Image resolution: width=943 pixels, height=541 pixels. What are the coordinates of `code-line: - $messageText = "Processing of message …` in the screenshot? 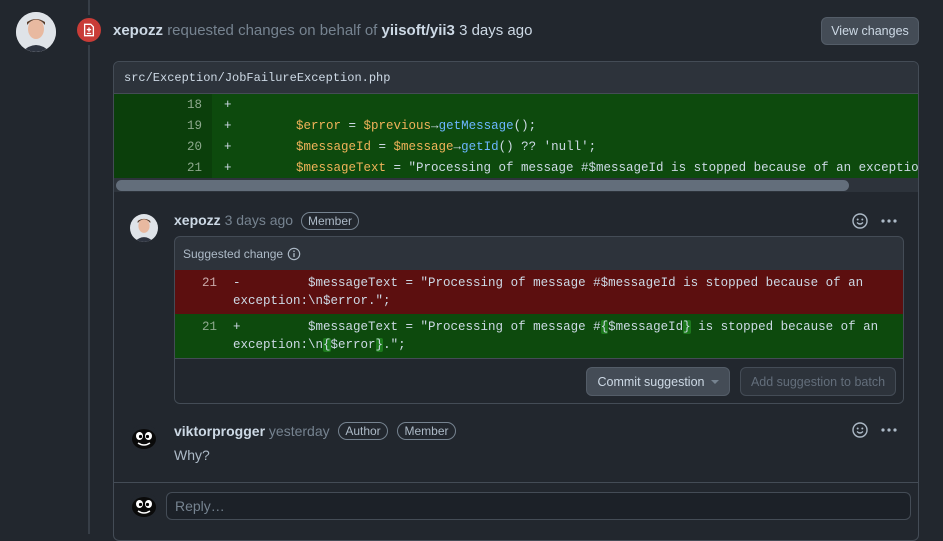 It's located at (548, 283).